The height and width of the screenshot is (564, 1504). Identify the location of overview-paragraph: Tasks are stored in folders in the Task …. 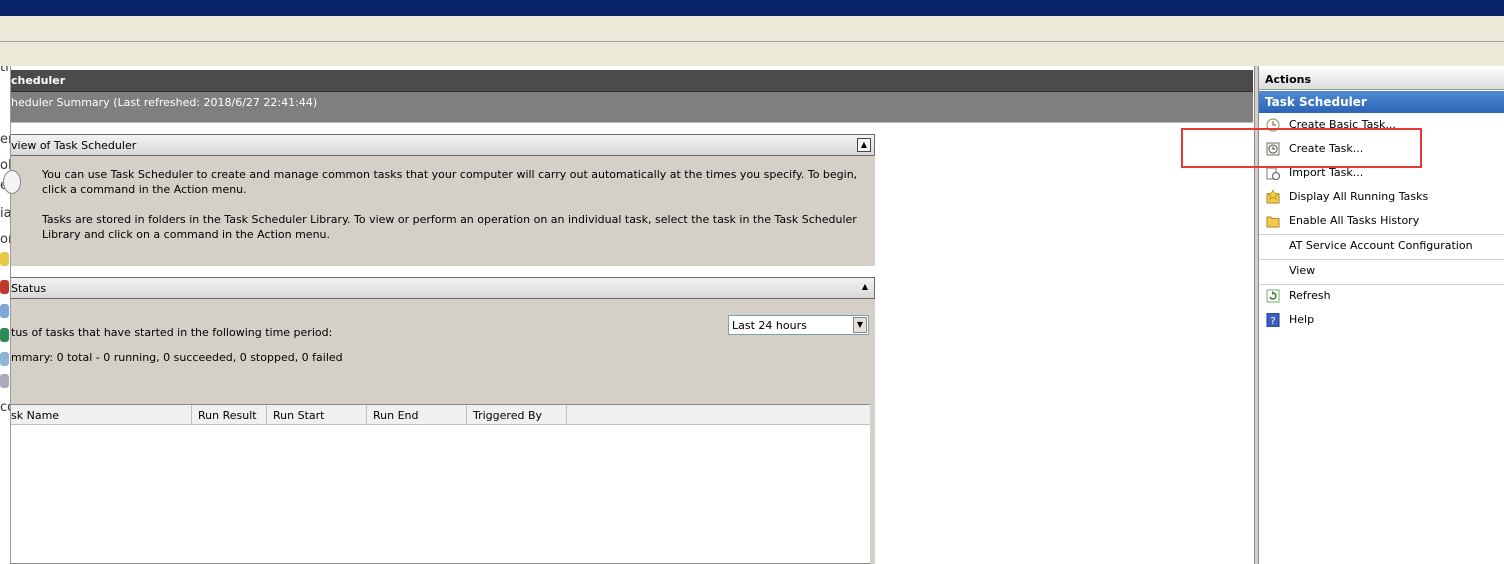
(449, 227).